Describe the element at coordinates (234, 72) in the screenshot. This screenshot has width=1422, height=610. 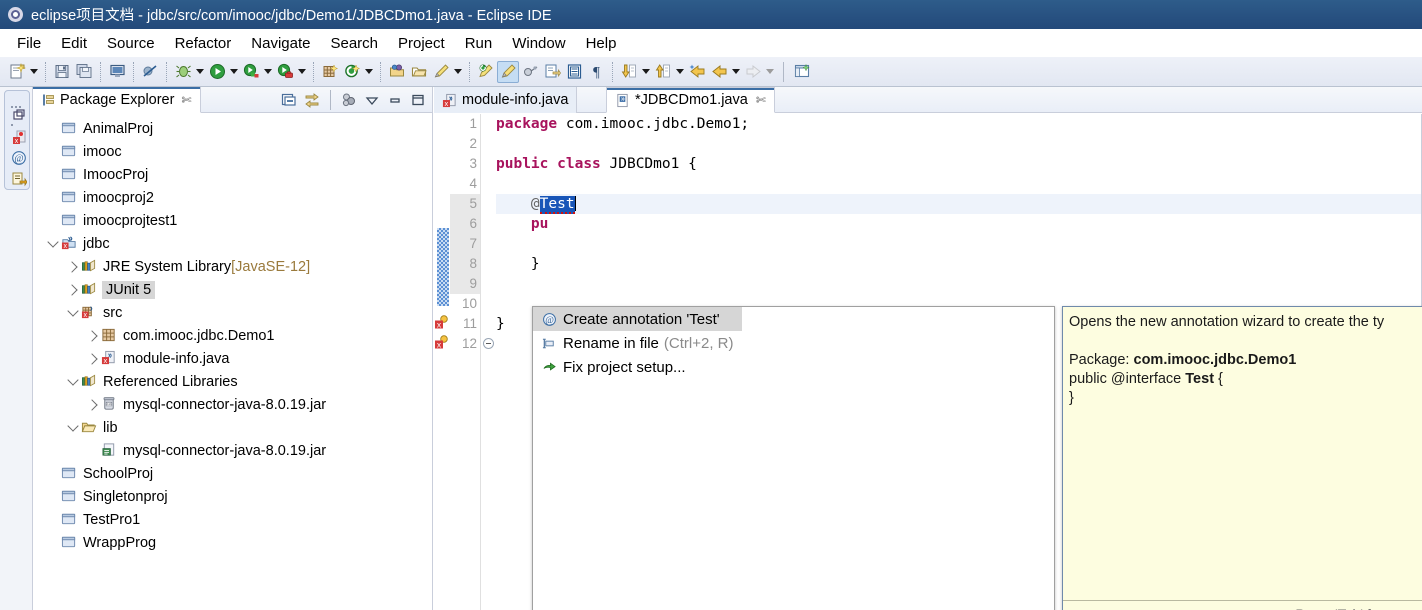
I see `run-dropdown-arrow` at that location.